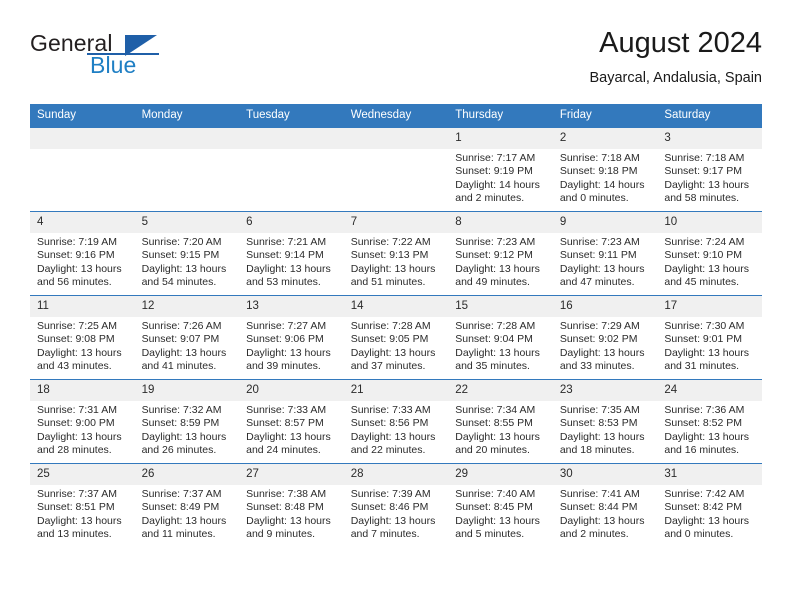 This screenshot has height=612, width=792. I want to click on day-number: 17, so click(709, 306).